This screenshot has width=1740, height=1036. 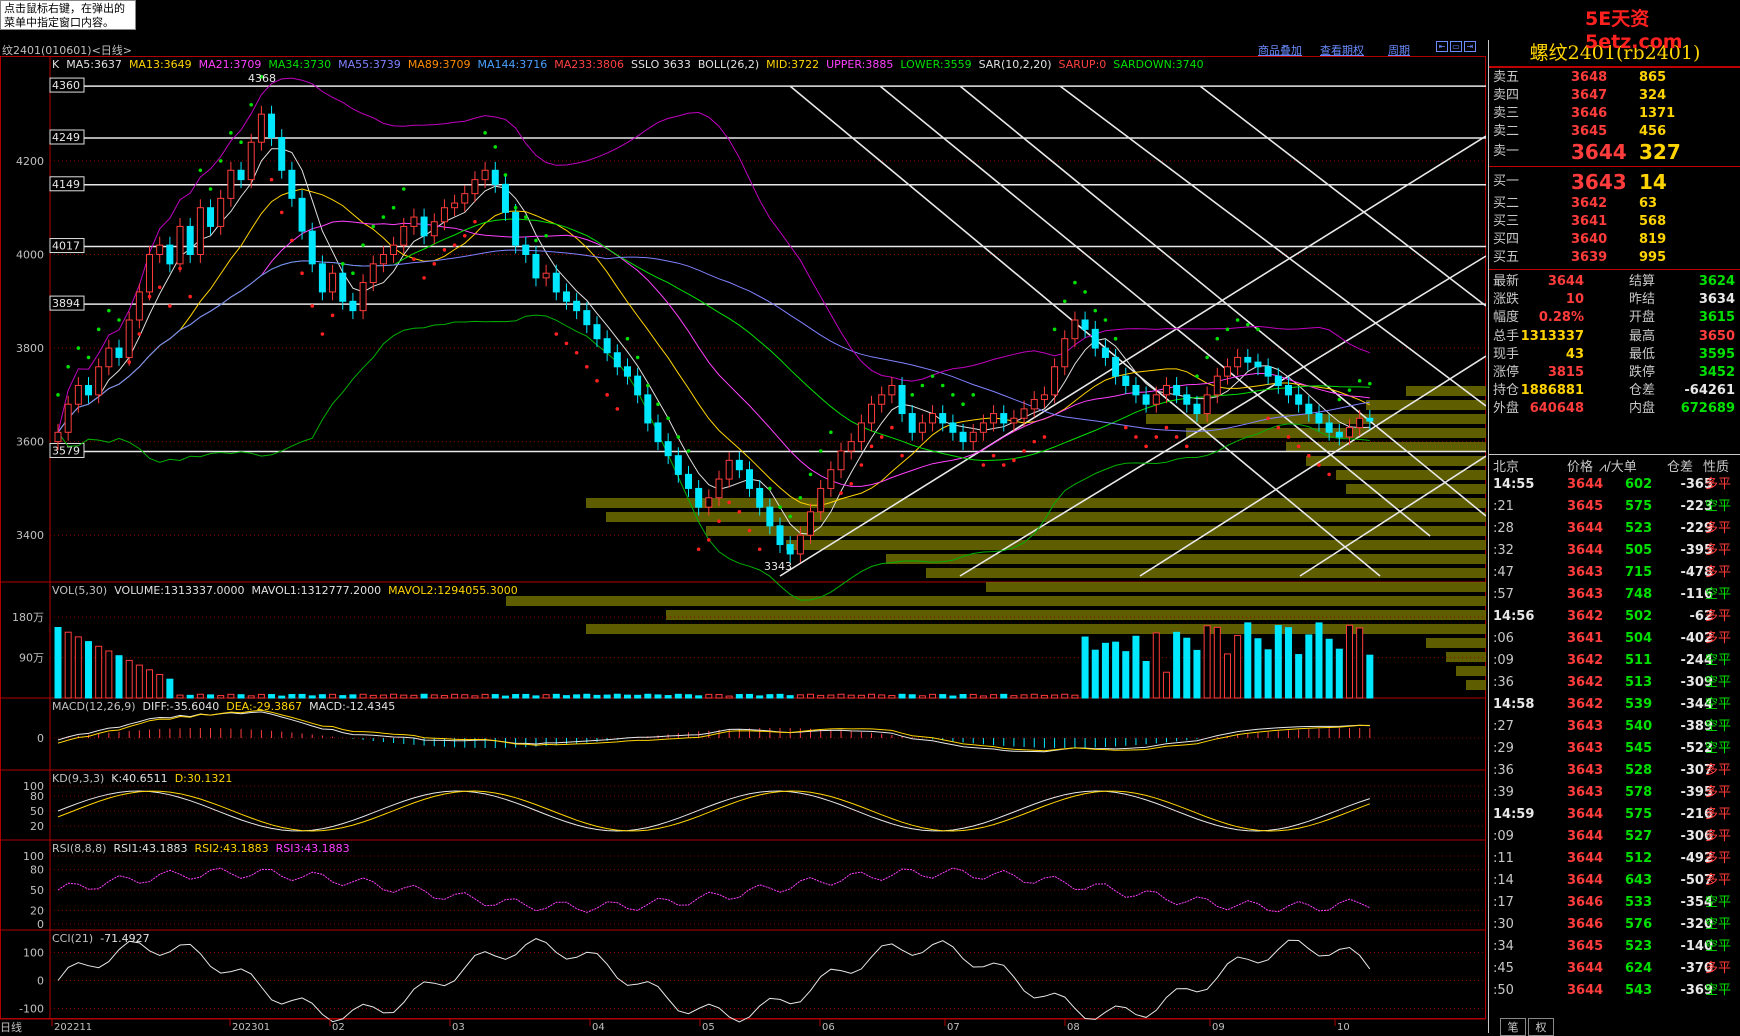 What do you see at coordinates (1614, 551) in the screenshot?
I see `tick-row: :32 3644 505 -395 多平` at bounding box center [1614, 551].